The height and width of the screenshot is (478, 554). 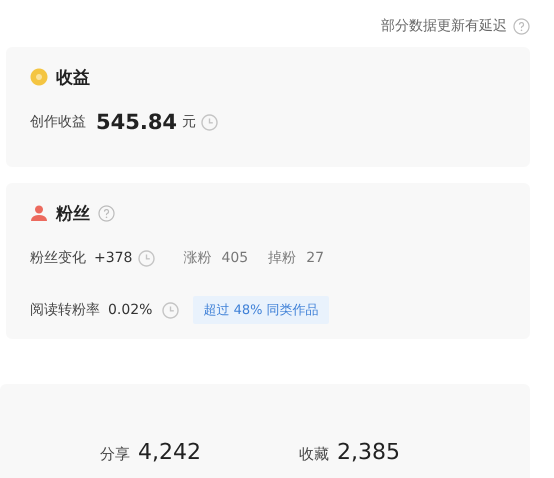 I want to click on stat-value: 27, so click(x=315, y=258).